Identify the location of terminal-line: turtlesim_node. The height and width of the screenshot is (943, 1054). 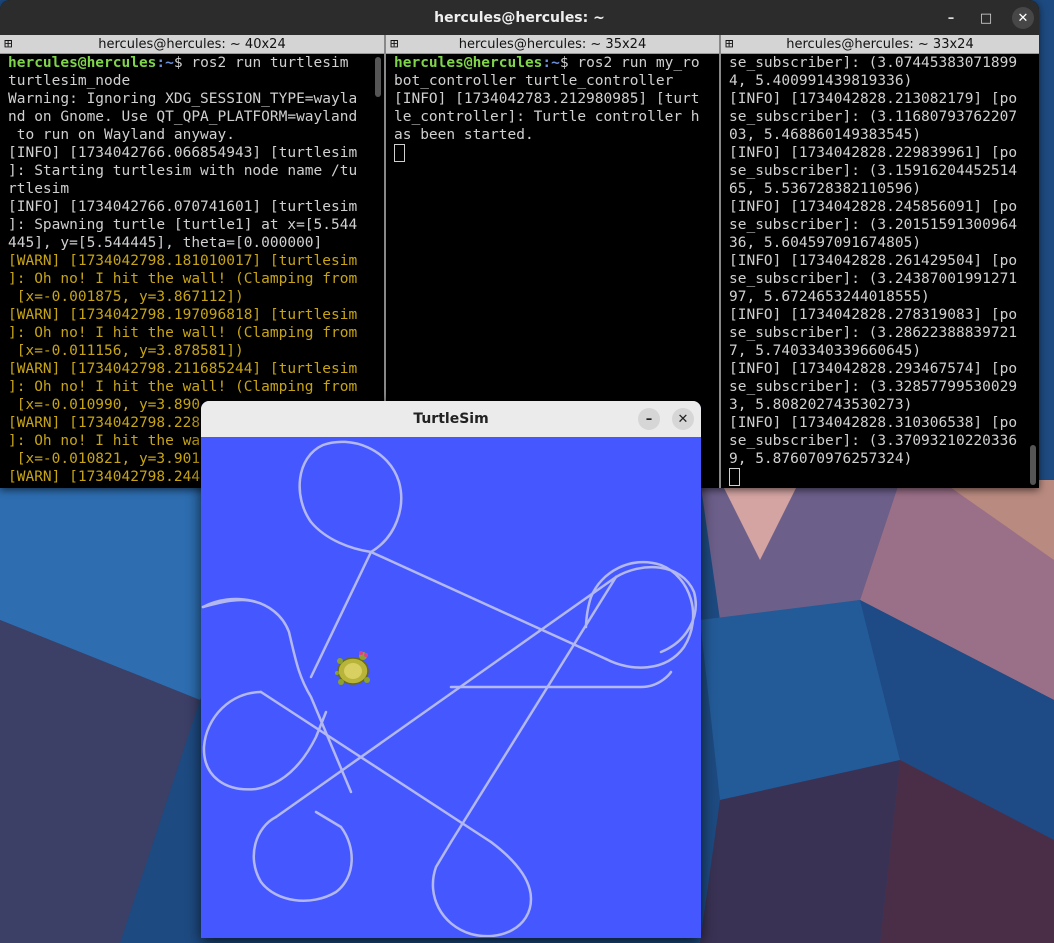
(189, 81).